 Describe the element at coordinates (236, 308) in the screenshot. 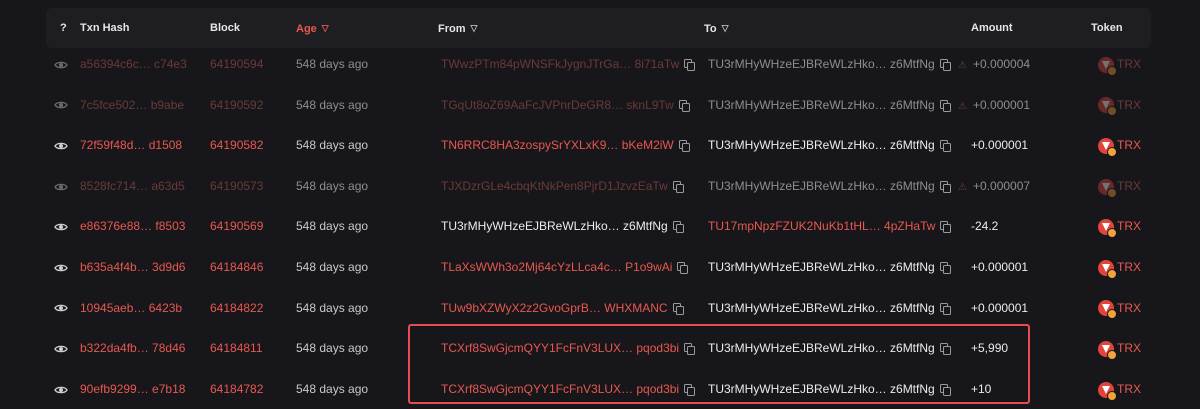

I see `block-link: 64184822` at that location.